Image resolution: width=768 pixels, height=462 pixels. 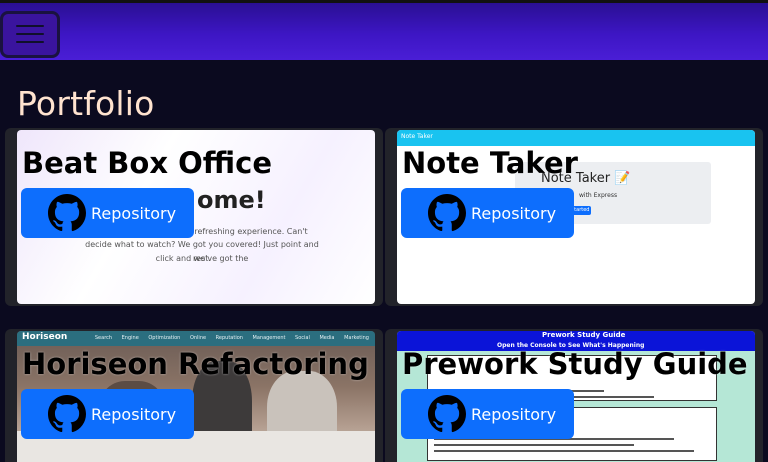 I want to click on page-title: Portfolio, so click(x=86, y=103).